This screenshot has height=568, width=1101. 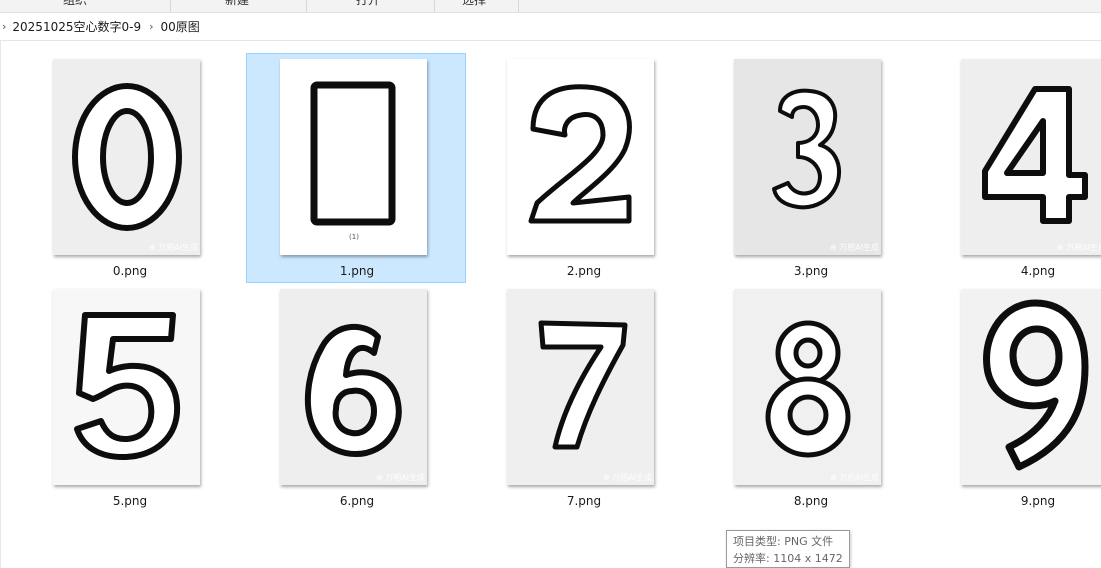 I want to click on ribbon-group-select: 选择, so click(x=476, y=6).